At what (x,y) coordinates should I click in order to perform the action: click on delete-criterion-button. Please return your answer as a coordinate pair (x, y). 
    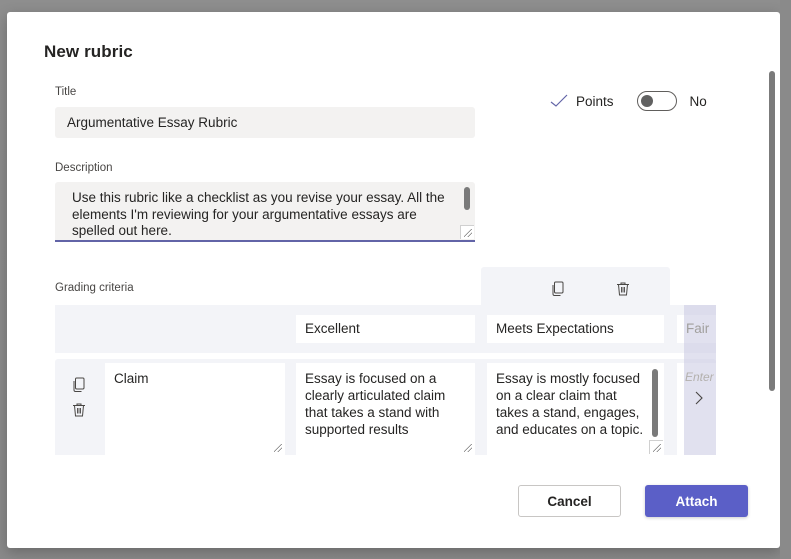
    Looking at the image, I should click on (79, 410).